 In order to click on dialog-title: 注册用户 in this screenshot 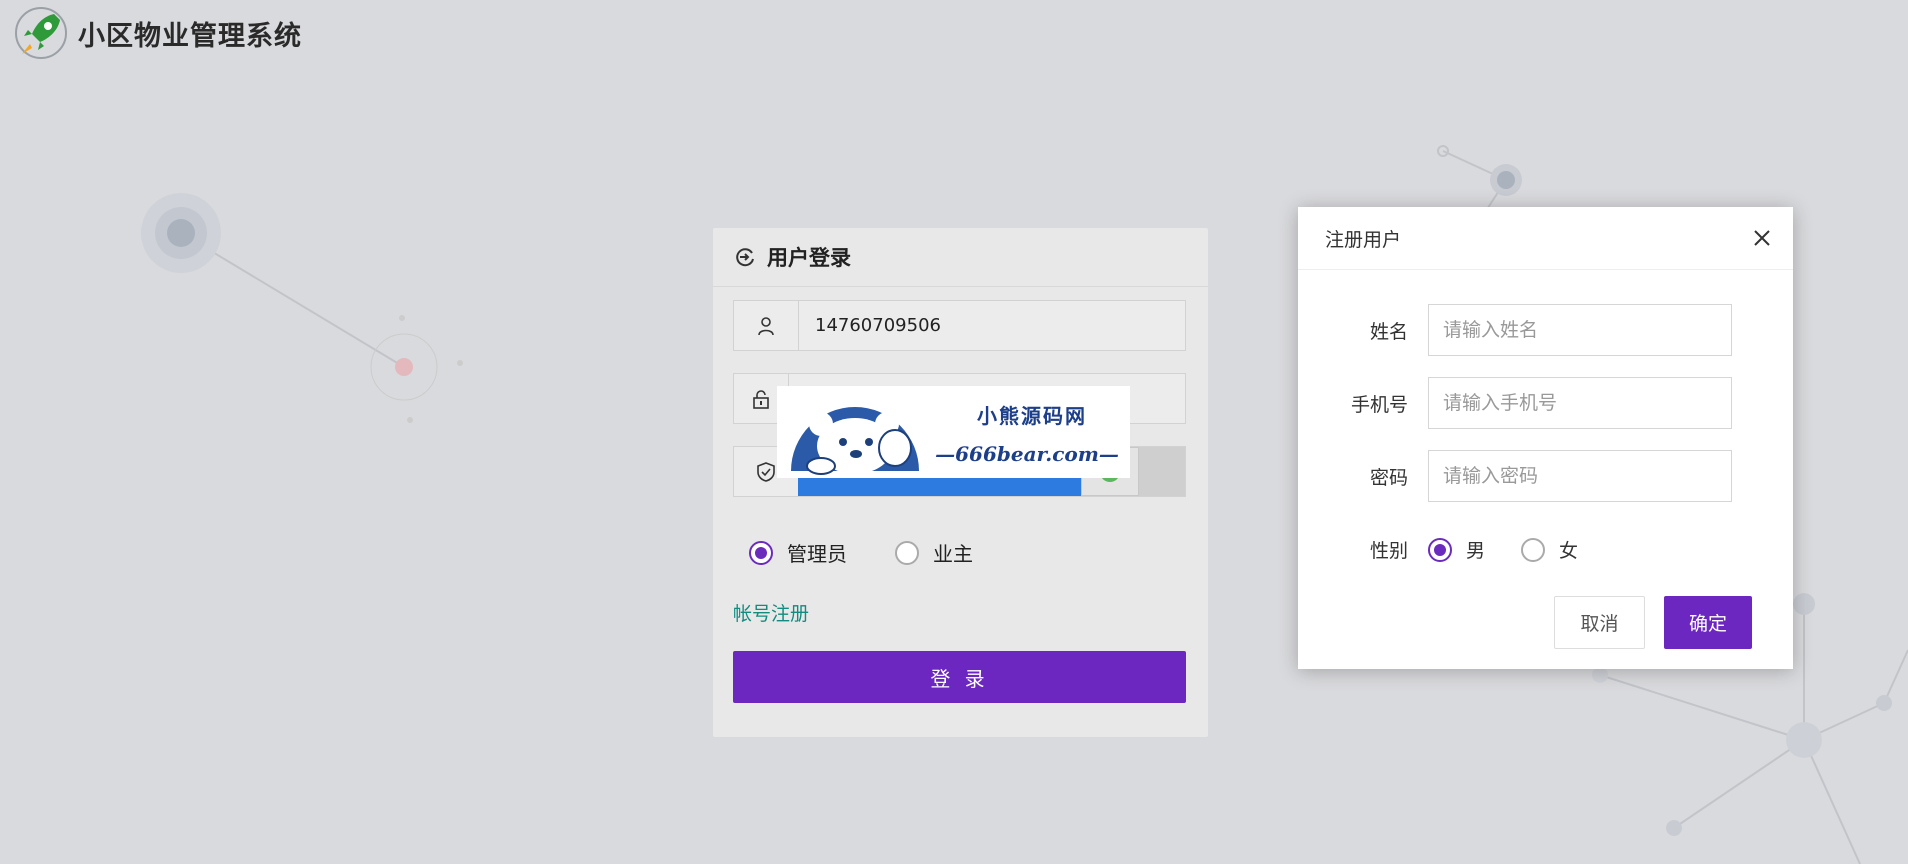, I will do `click(1363, 239)`.